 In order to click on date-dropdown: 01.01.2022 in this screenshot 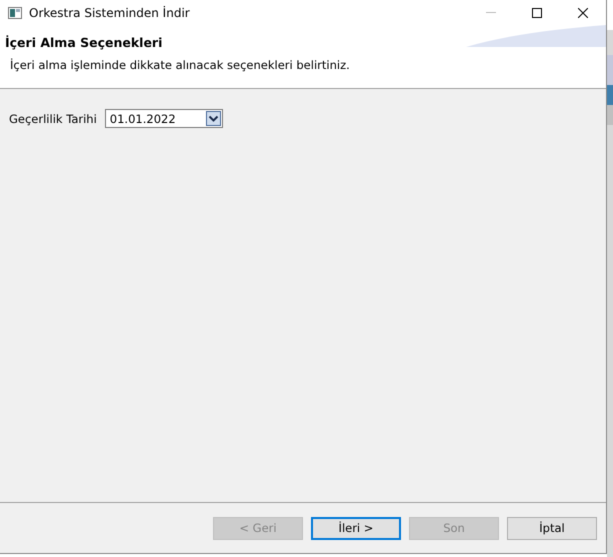, I will do `click(163, 118)`.